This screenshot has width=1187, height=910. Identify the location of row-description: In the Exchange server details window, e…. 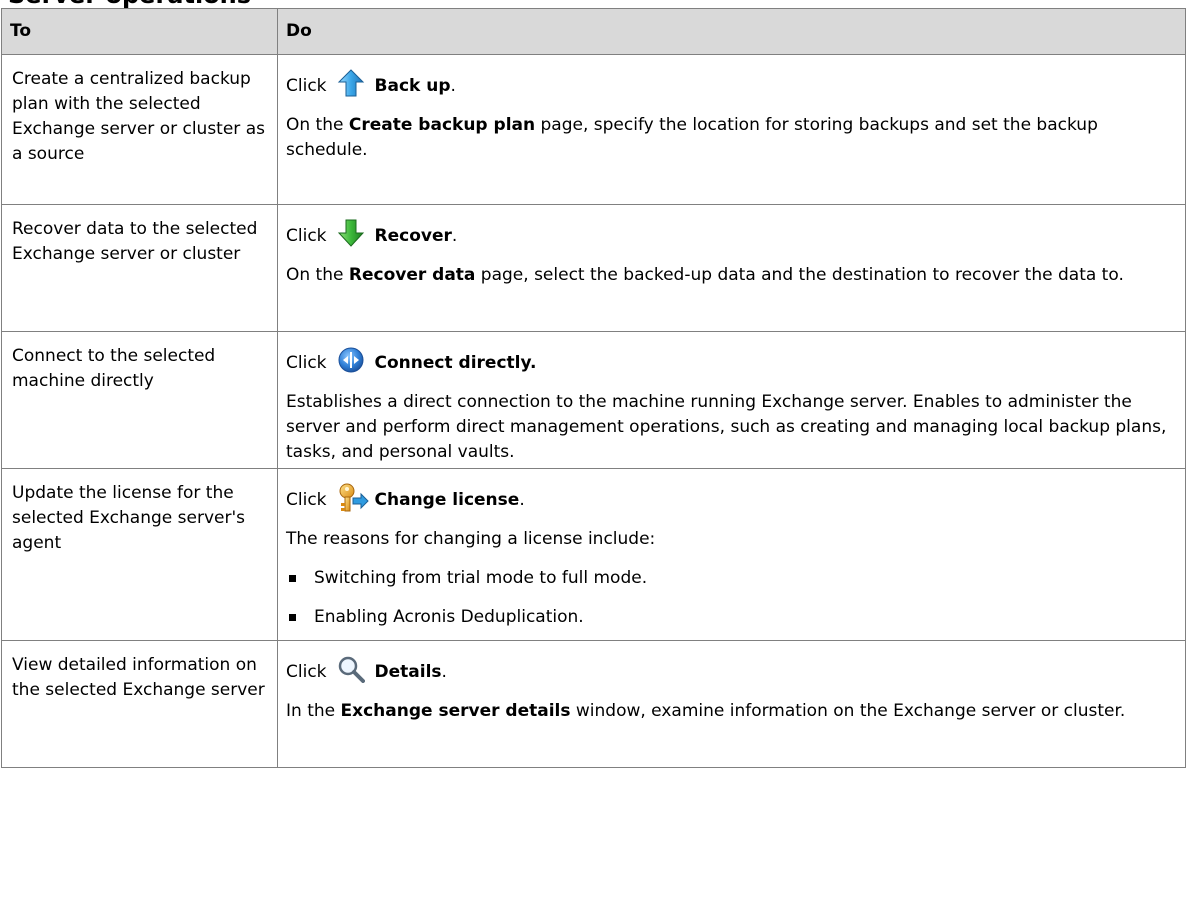
(731, 711).